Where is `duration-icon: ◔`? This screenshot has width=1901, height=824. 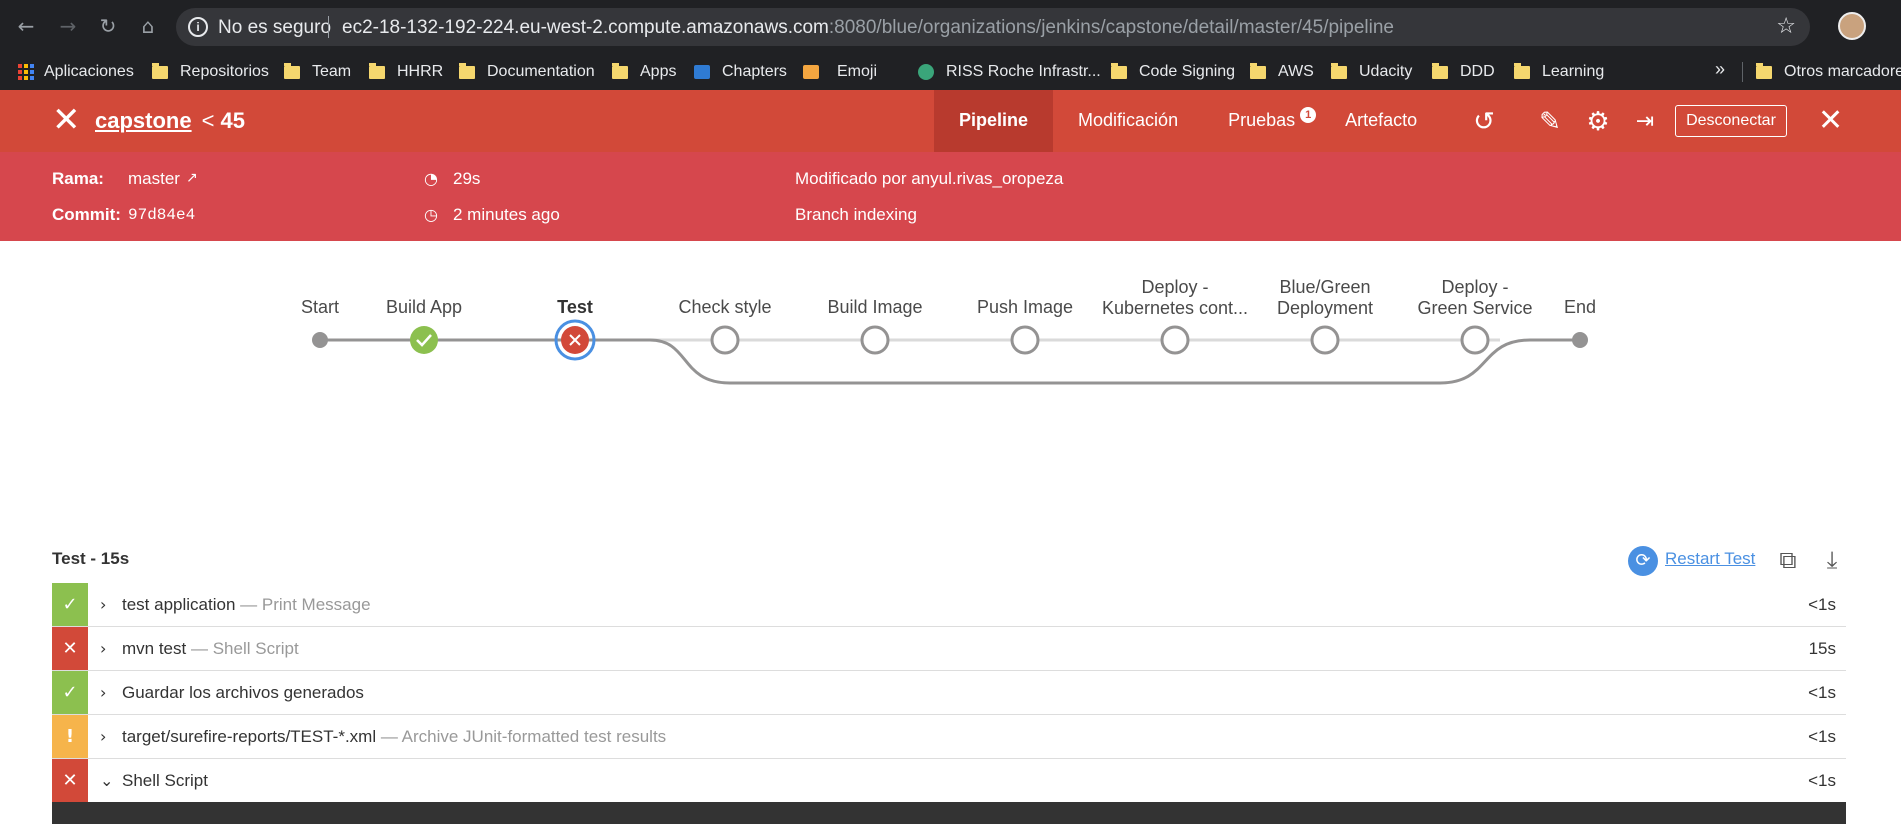
duration-icon: ◔ is located at coordinates (431, 178).